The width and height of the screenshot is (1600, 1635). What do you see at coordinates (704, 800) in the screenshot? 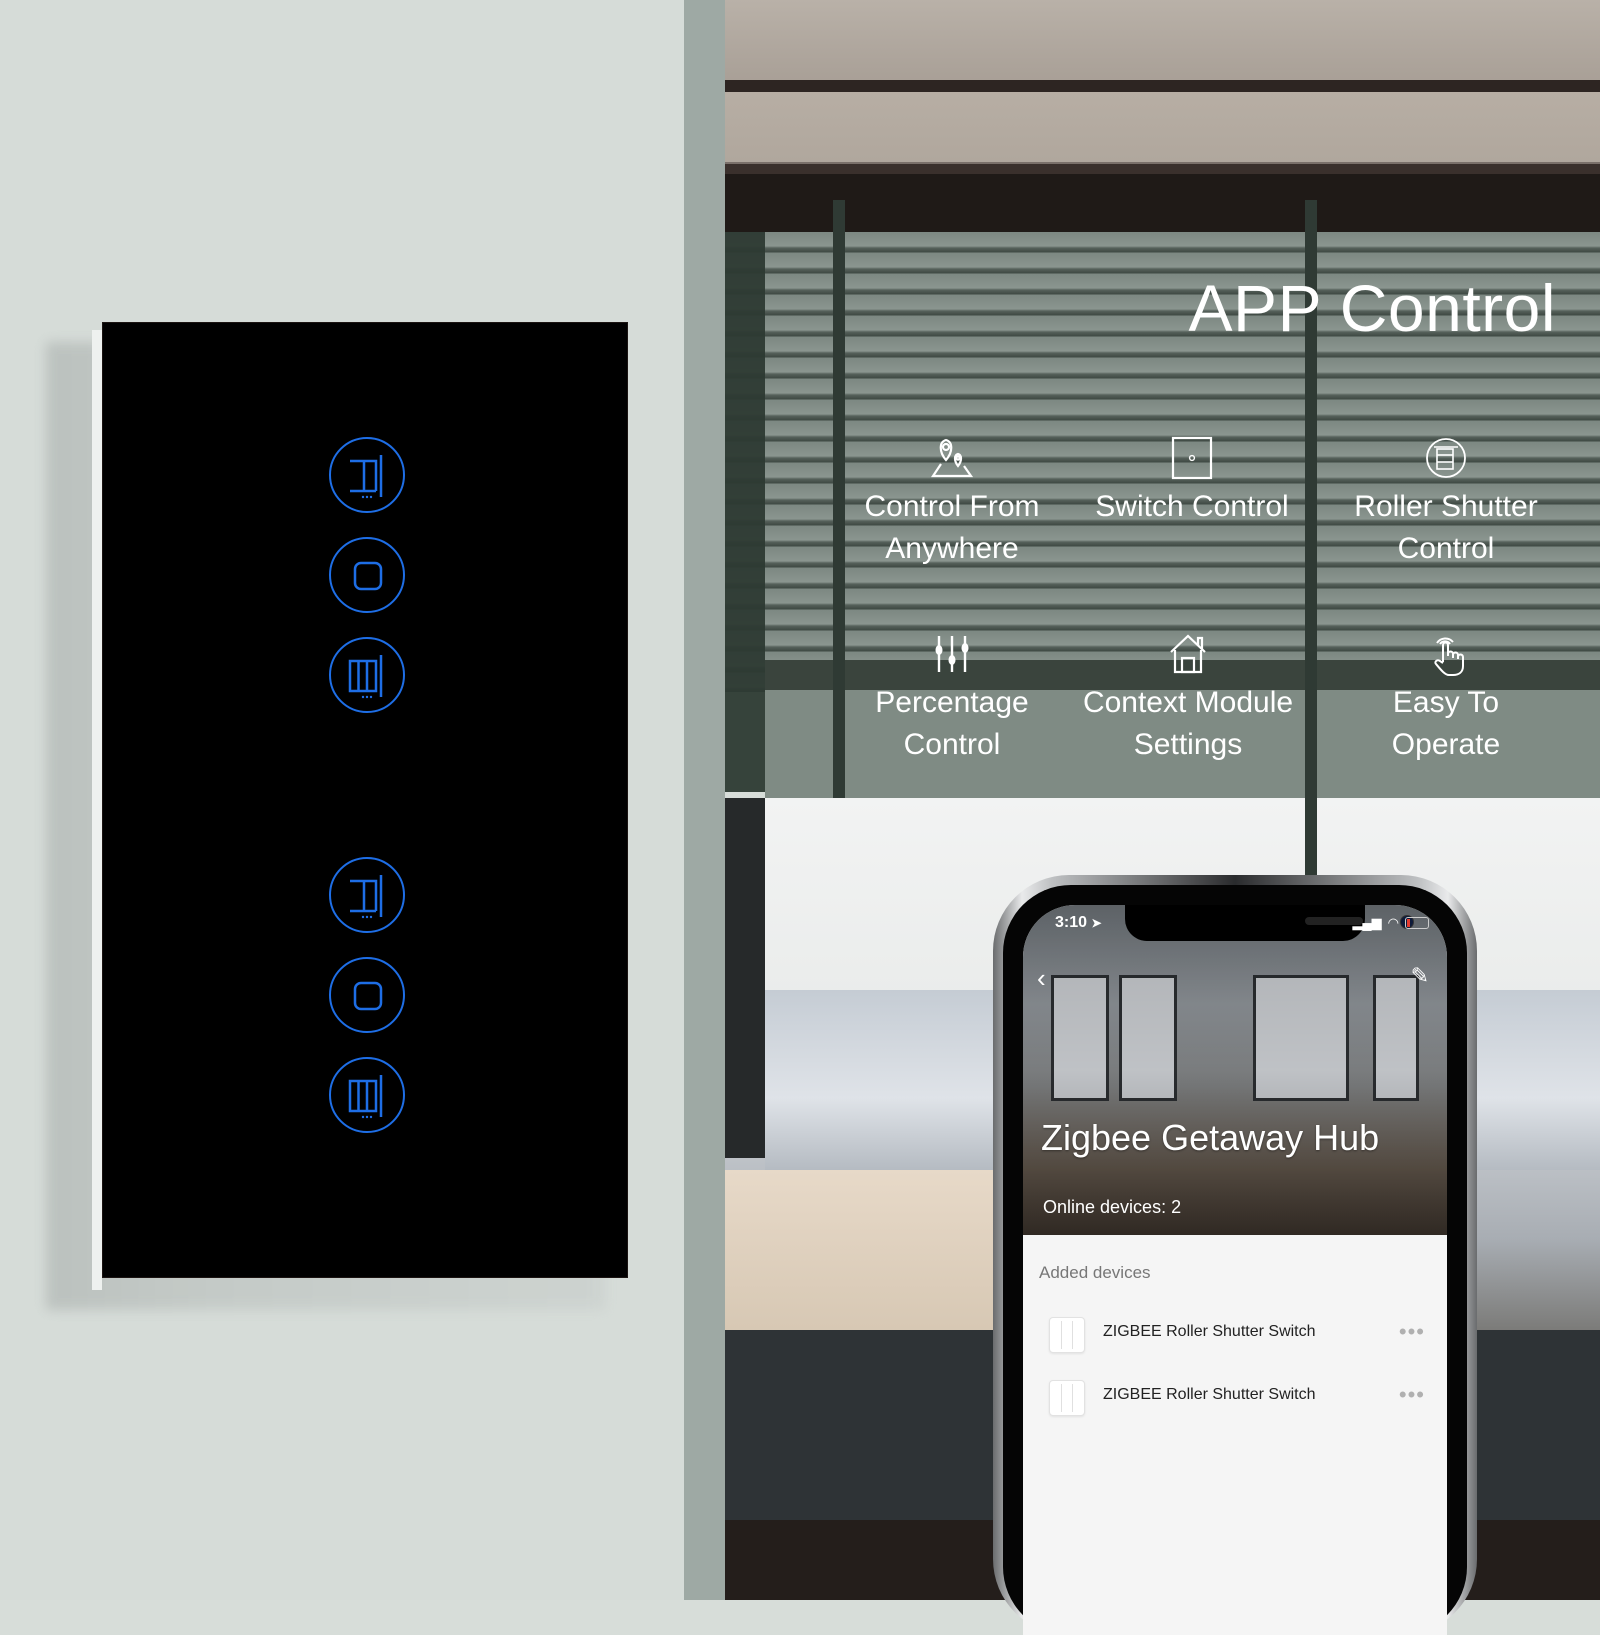
I see `divider-strip` at bounding box center [704, 800].